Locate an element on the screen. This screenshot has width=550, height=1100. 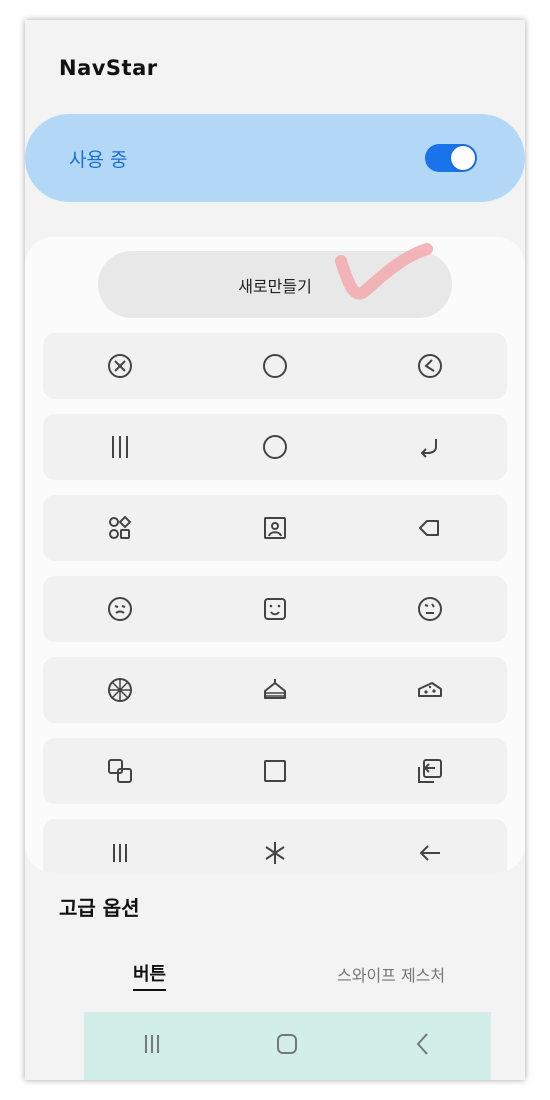
back-icon is located at coordinates (423, 1046).